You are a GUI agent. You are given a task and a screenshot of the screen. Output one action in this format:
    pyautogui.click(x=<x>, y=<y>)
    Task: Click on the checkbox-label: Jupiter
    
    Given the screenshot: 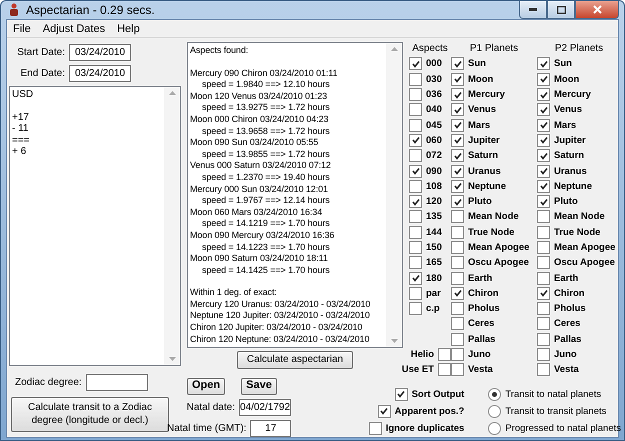 What is the action you would take?
    pyautogui.click(x=484, y=140)
    